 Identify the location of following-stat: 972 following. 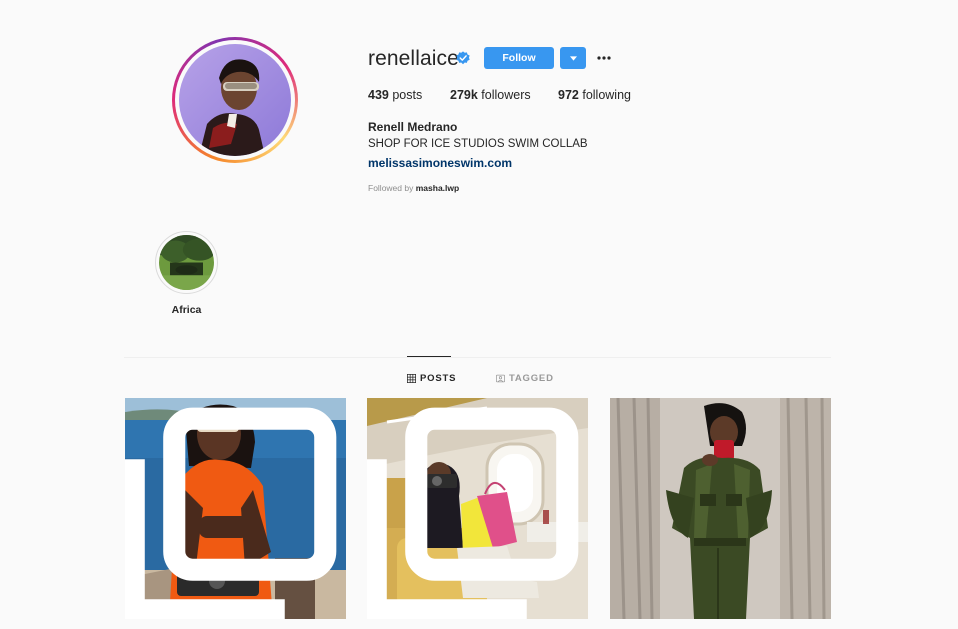
(594, 95).